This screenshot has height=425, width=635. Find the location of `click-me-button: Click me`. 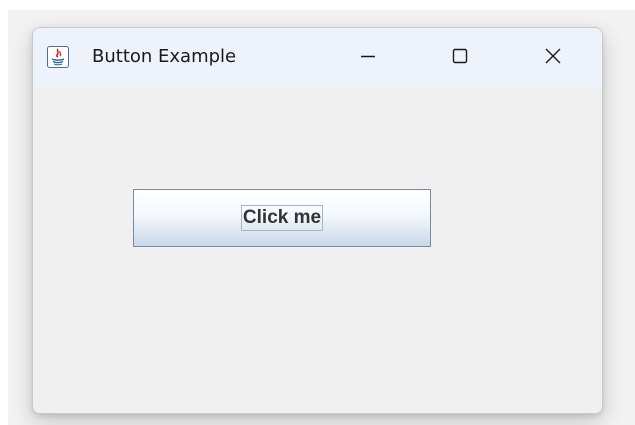

click-me-button: Click me is located at coordinates (282, 218).